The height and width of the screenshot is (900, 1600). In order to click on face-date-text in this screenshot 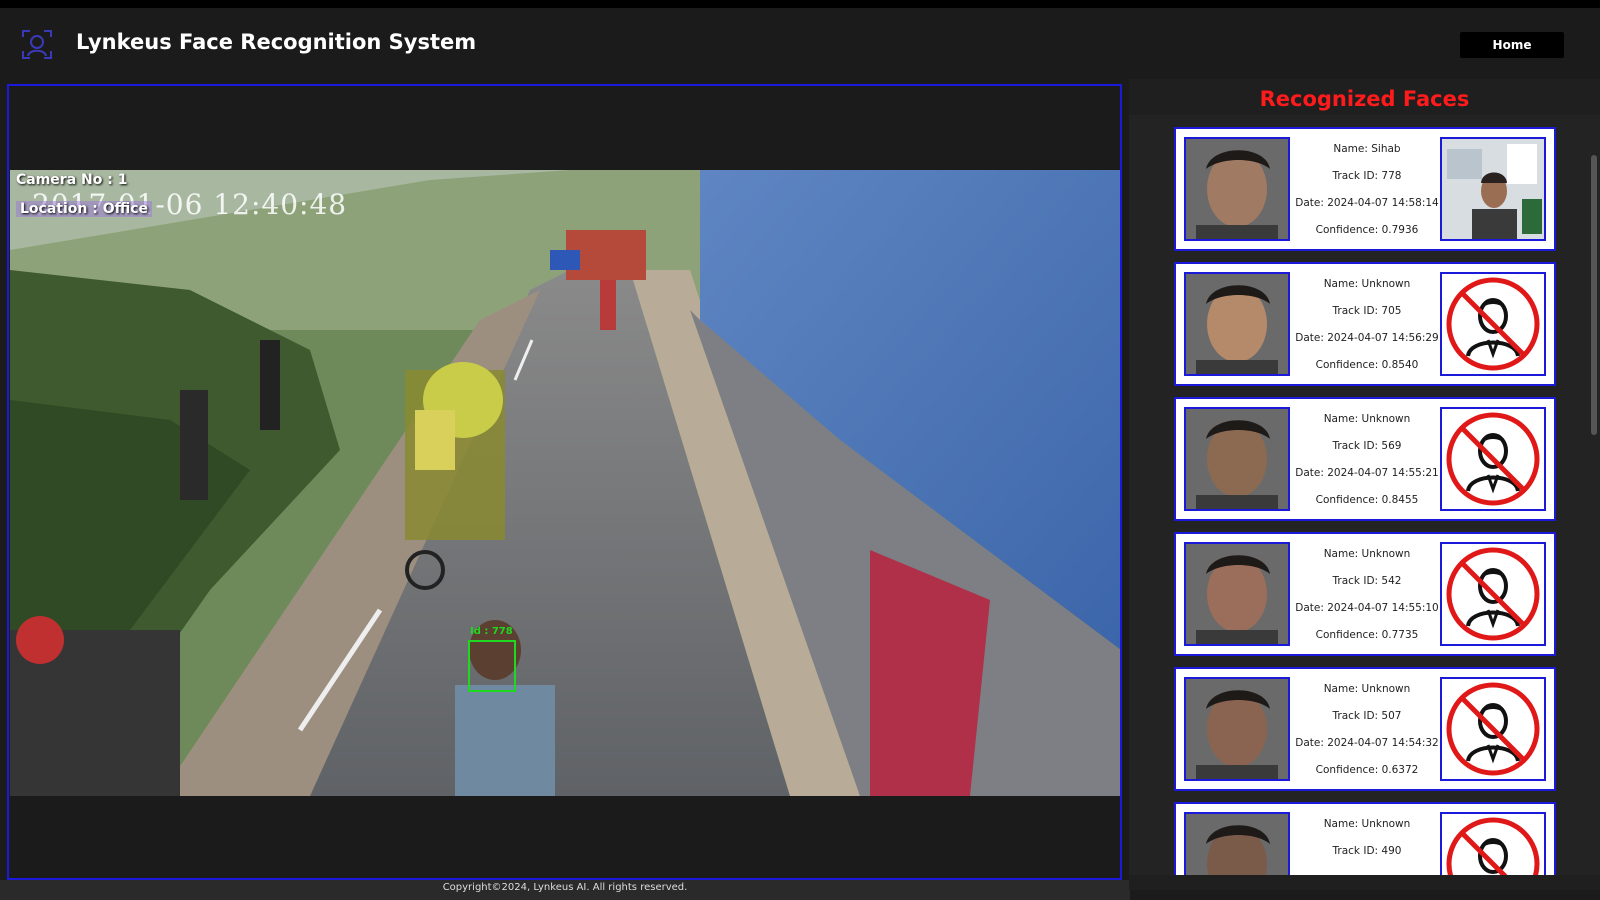, I will do `click(1367, 870)`.